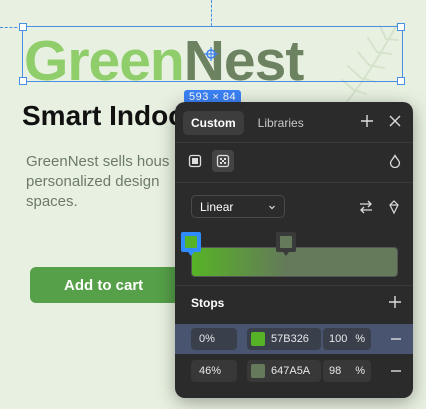  I want to click on add-stop-icon, so click(395, 302).